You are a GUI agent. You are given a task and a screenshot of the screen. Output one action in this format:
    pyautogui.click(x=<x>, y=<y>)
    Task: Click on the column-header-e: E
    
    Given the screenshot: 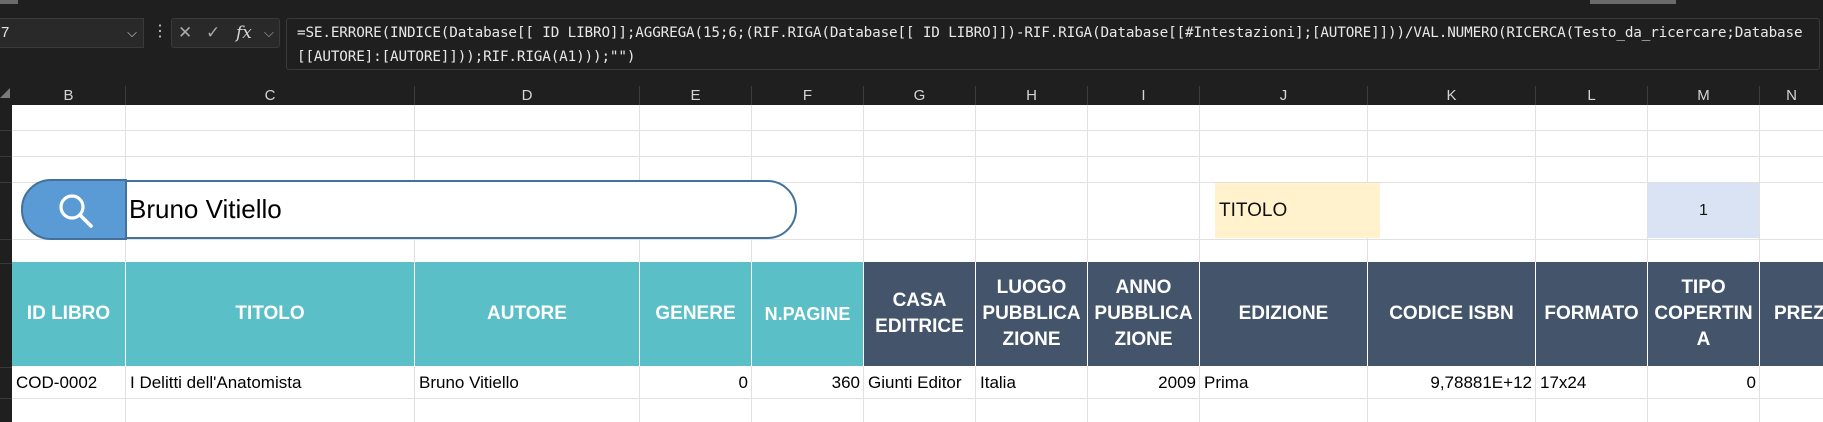 What is the action you would take?
    pyautogui.click(x=696, y=95)
    